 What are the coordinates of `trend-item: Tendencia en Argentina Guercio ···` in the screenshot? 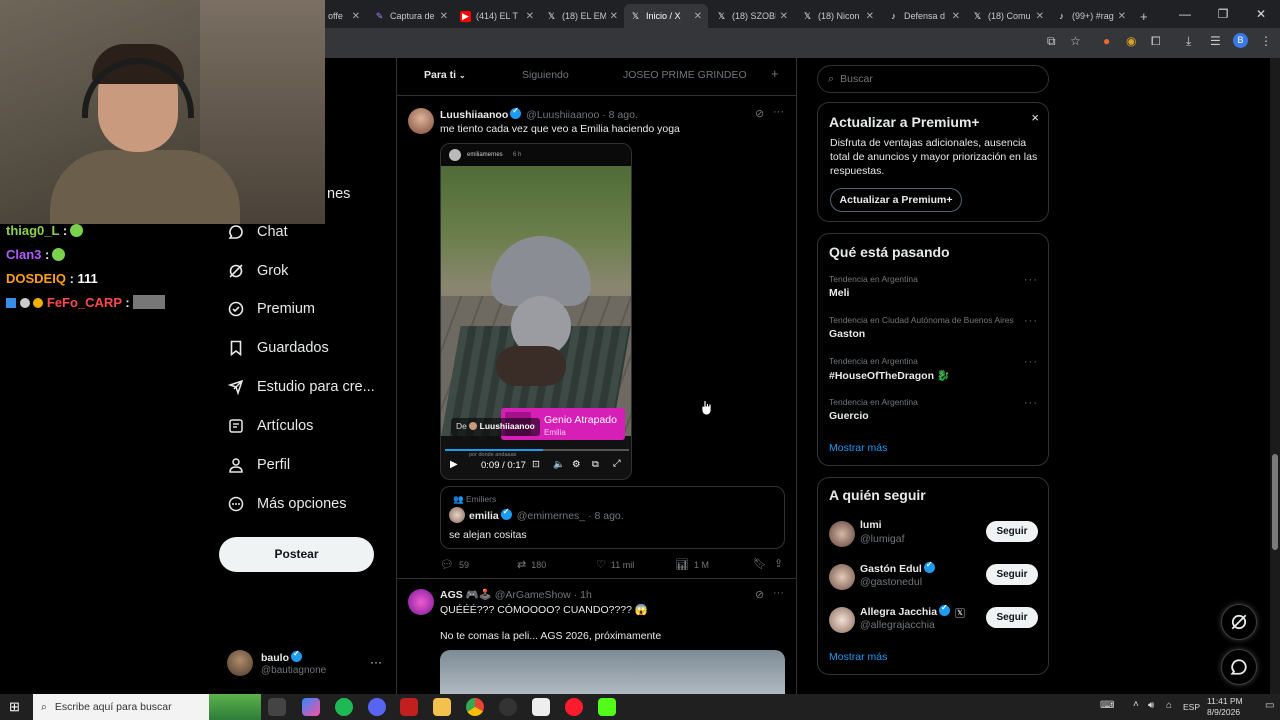 It's located at (933, 412).